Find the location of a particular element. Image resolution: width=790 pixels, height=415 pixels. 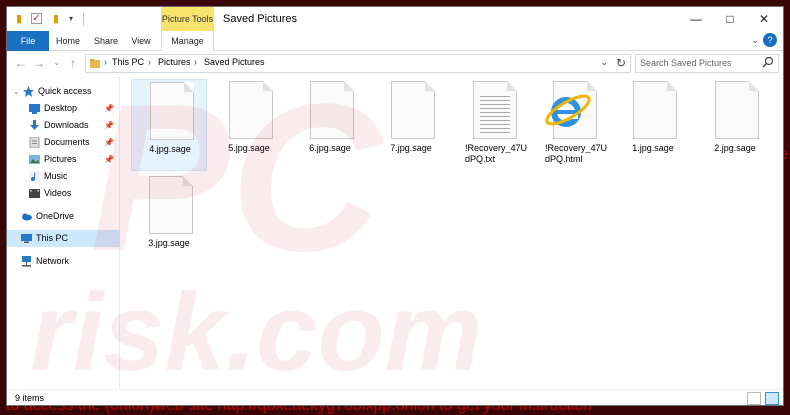

window-title: Saved Pictures is located at coordinates (260, 19).